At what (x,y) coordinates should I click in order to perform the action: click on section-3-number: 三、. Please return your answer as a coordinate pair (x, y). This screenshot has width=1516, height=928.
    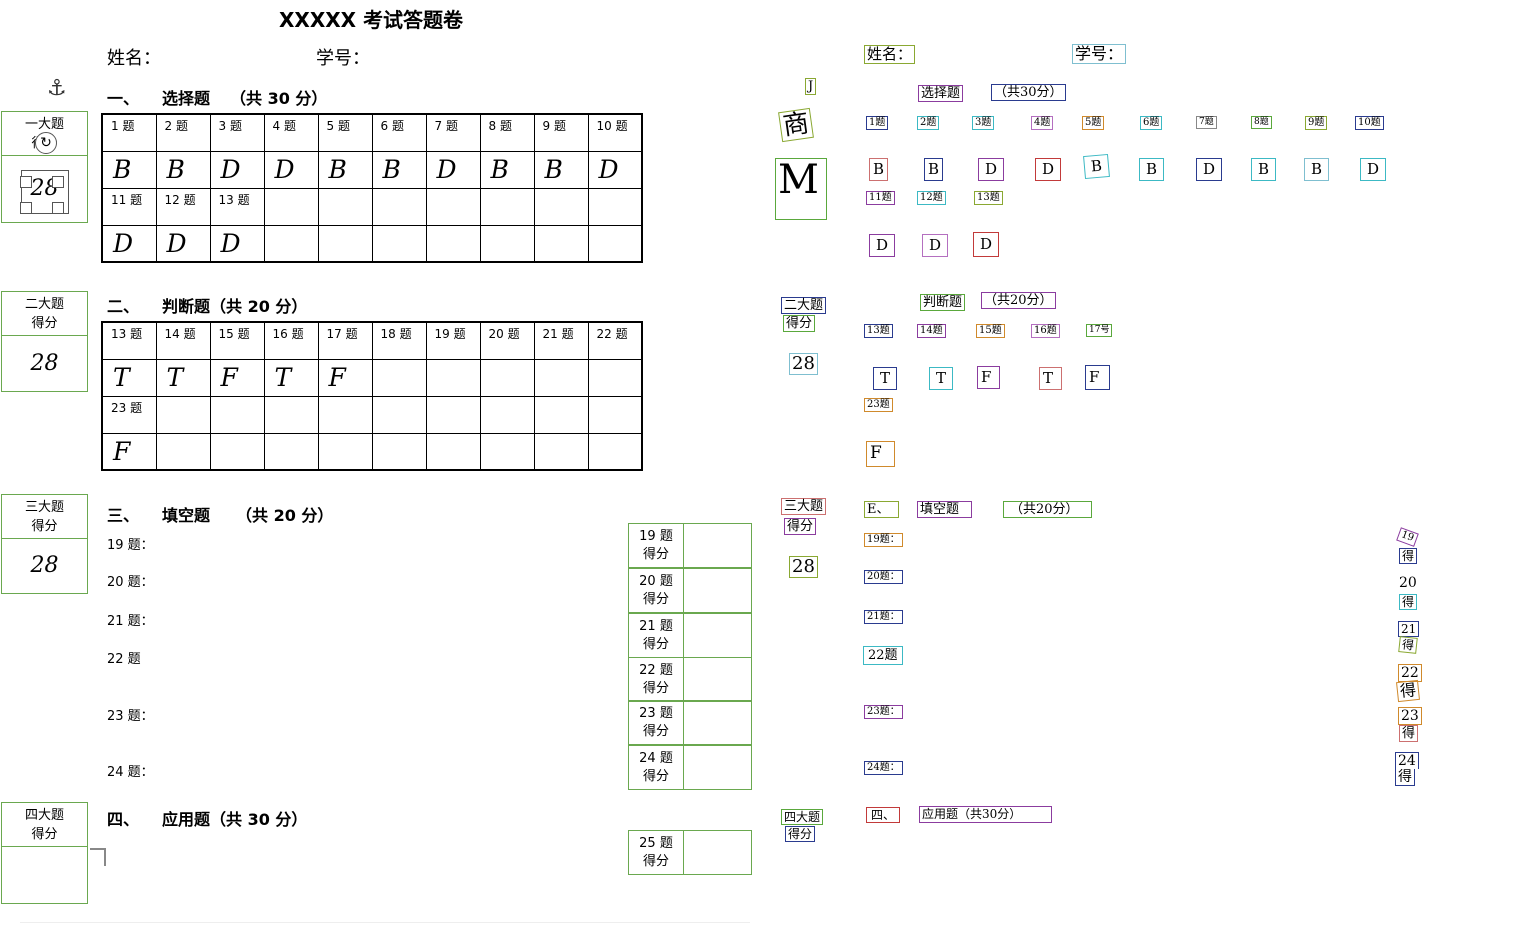
    Looking at the image, I should click on (123, 515).